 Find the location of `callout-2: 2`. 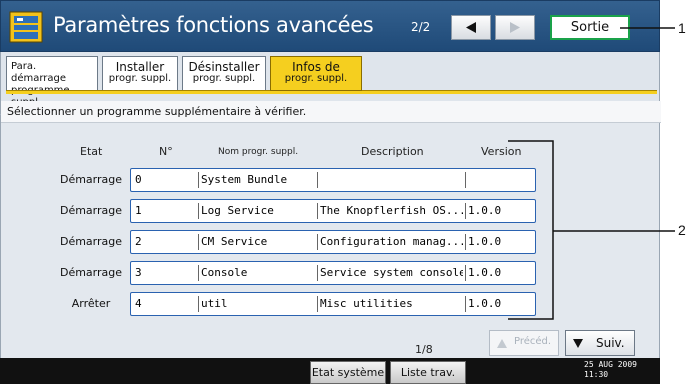

callout-2: 2 is located at coordinates (682, 230).